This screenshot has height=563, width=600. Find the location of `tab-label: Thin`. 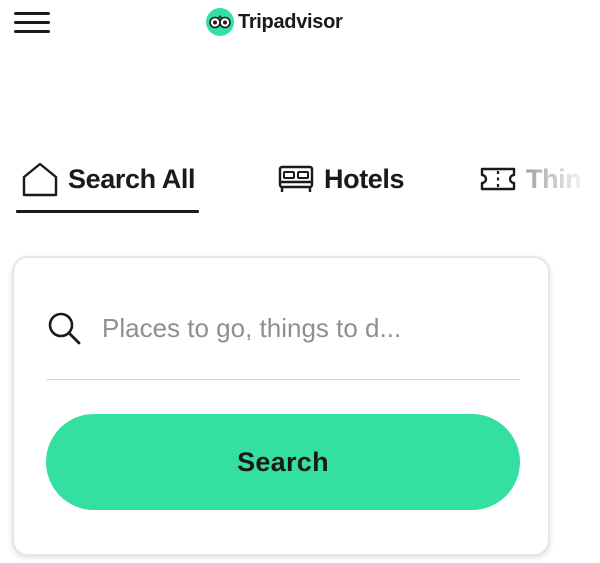

tab-label: Thin is located at coordinates (554, 178).